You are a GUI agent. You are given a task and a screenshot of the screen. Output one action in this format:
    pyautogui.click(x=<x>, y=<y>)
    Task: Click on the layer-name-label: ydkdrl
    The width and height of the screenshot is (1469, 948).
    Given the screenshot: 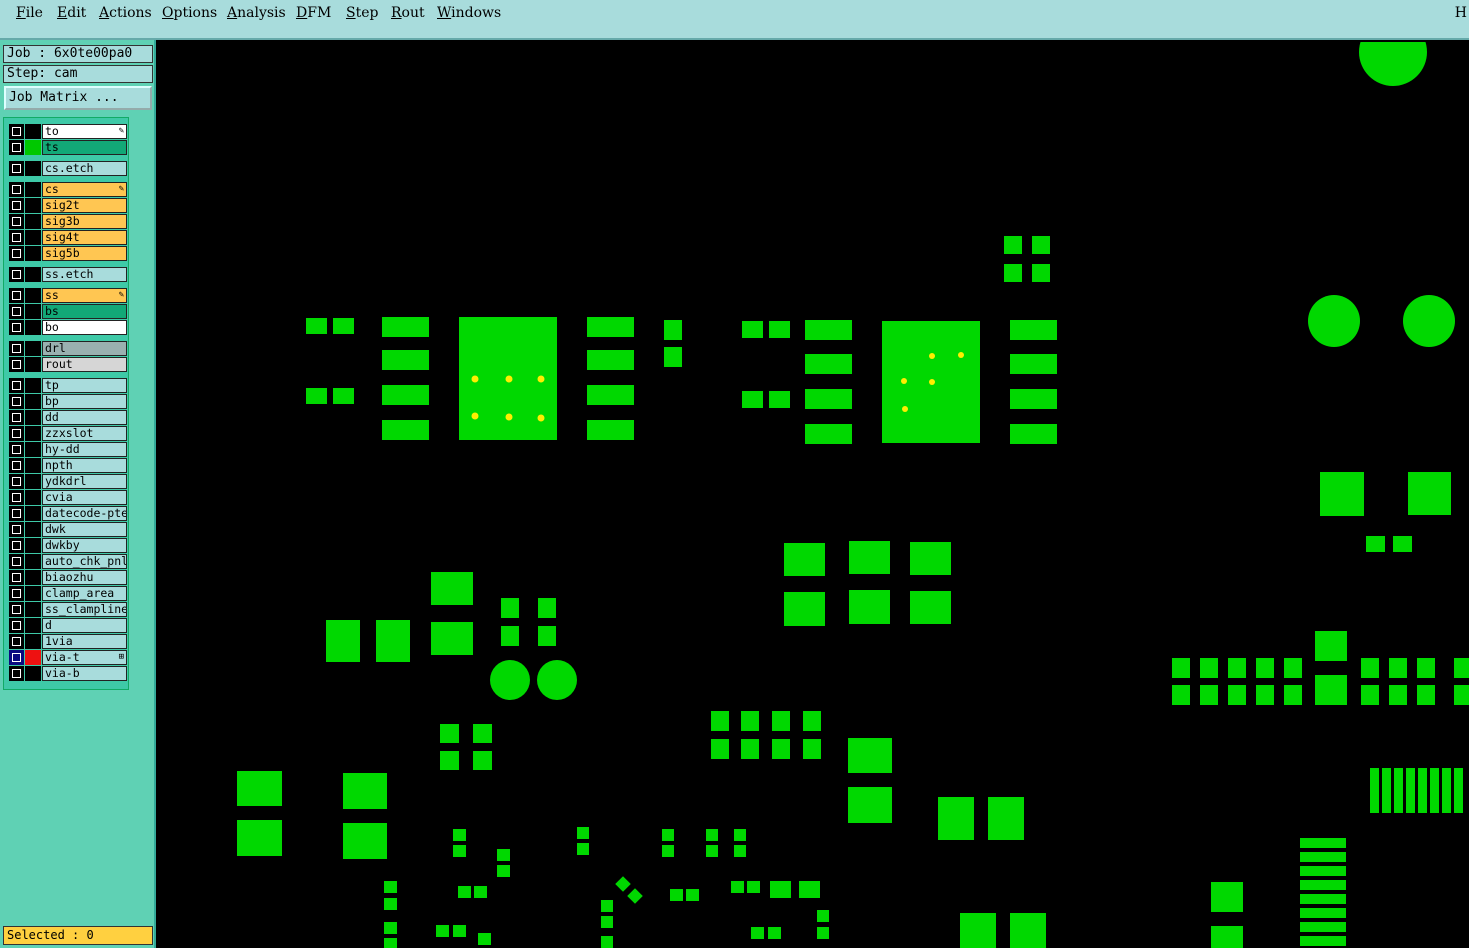 What is the action you would take?
    pyautogui.click(x=84, y=481)
    